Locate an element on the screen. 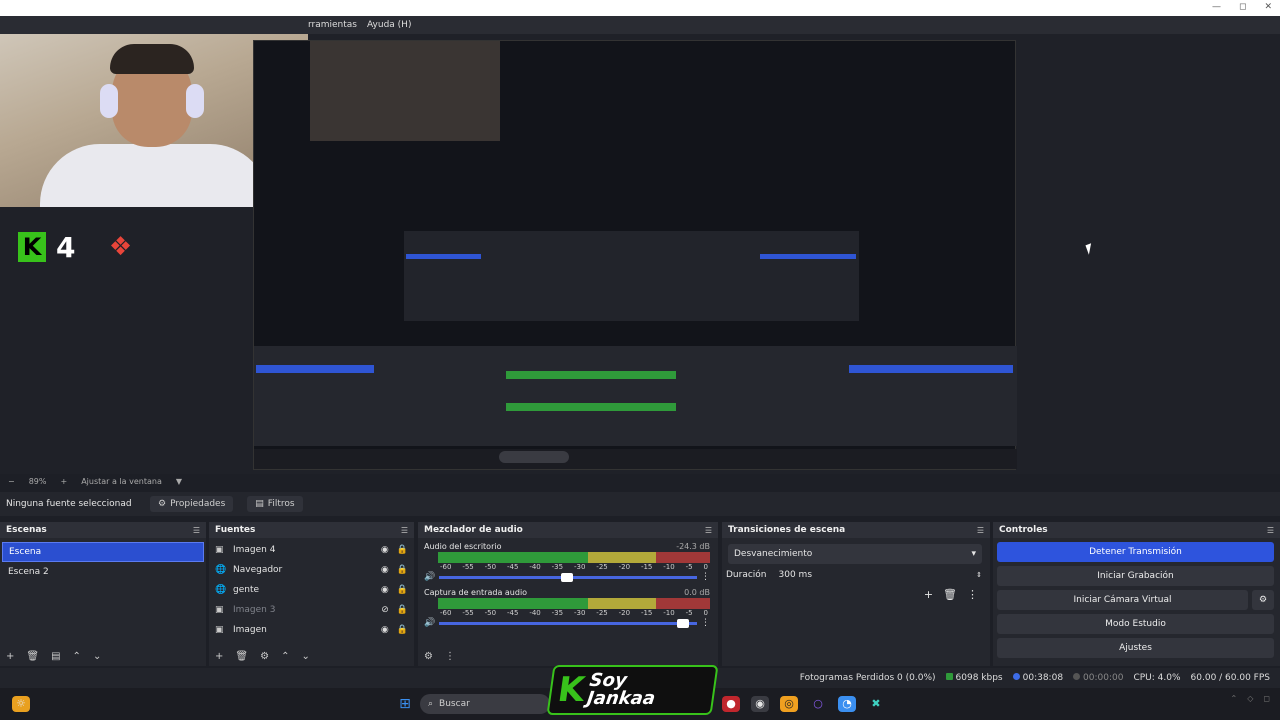  source-item: ▣ Imagen ◉ 🔒 is located at coordinates (311, 630).